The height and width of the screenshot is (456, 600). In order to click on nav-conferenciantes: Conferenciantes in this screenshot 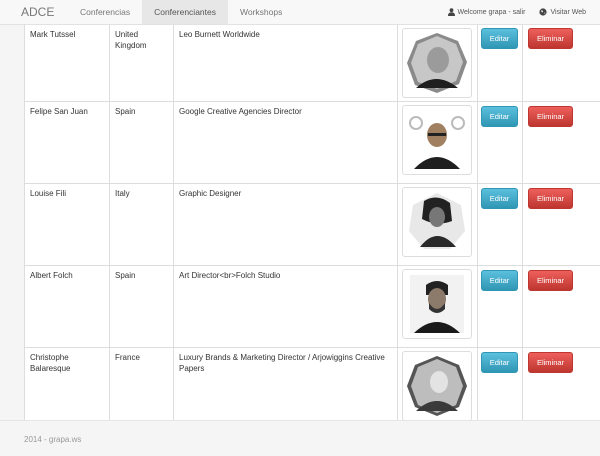, I will do `click(185, 12)`.